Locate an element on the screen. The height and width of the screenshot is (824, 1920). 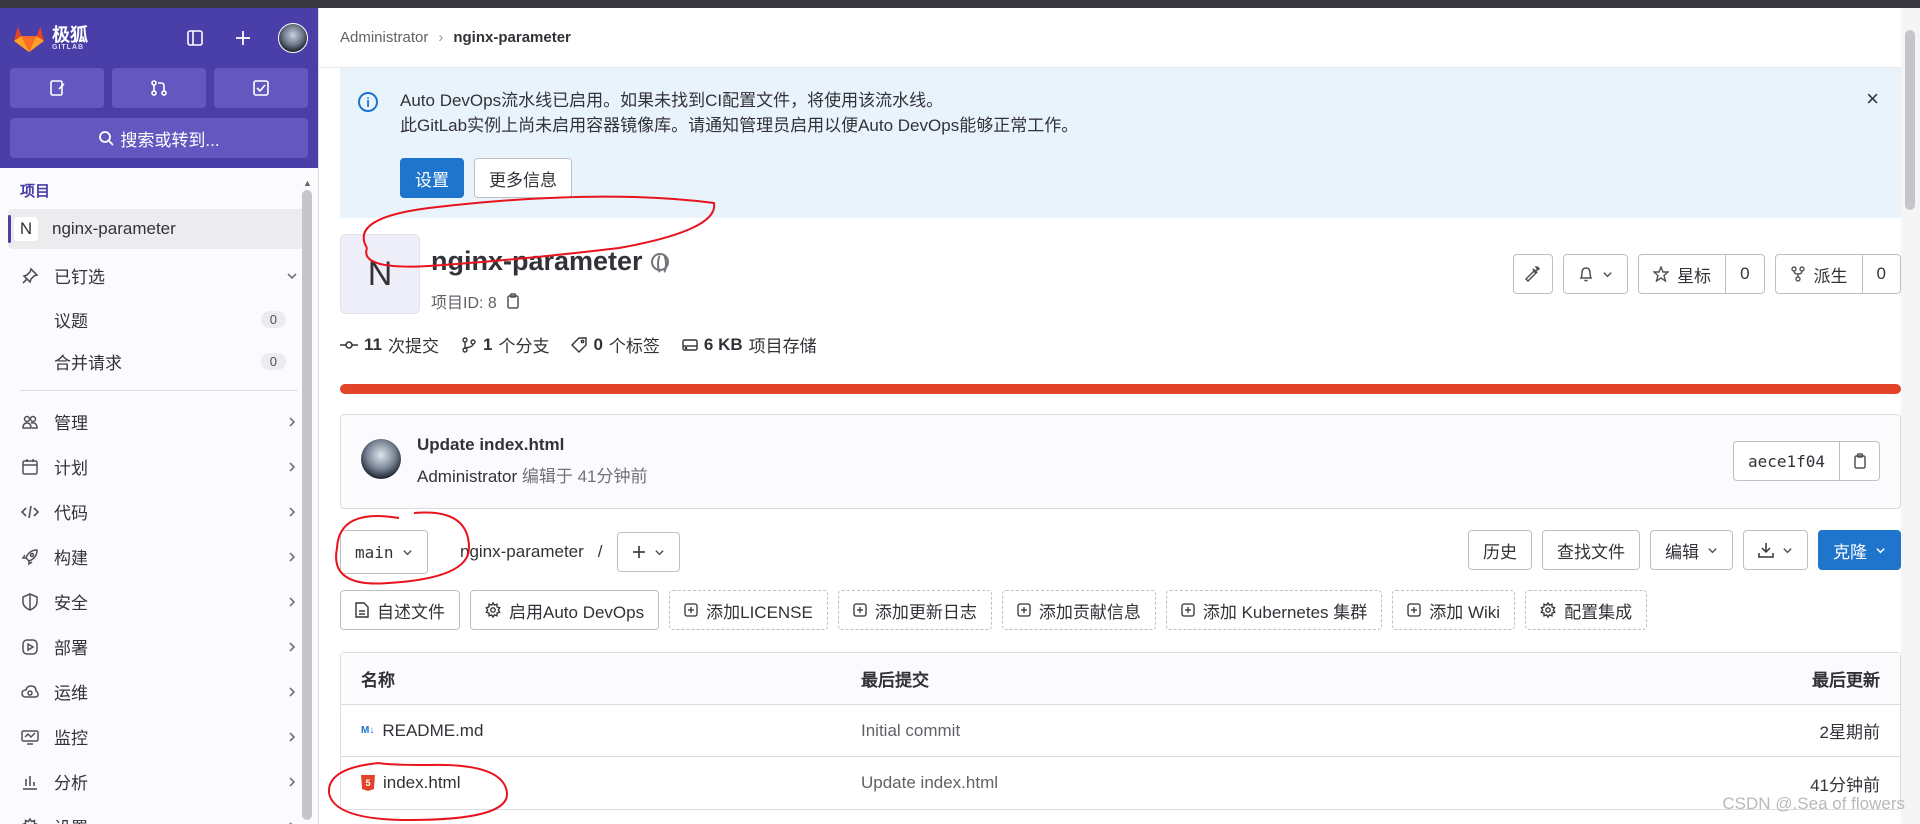
tag-icon is located at coordinates (579, 344).